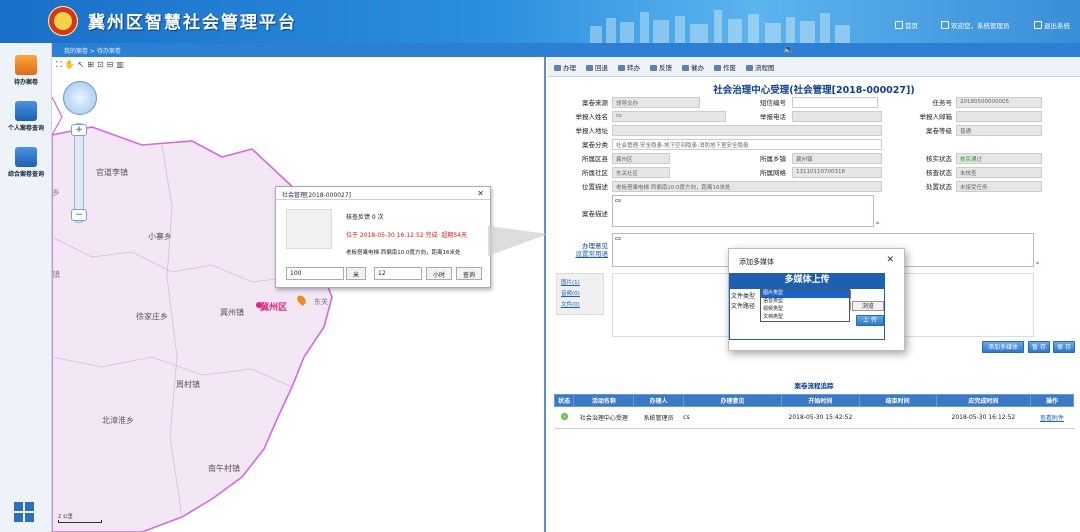 This screenshot has height=532, width=1080. I want to click on form-title: 社会治理中心受理(社会管理[2018-000027]), so click(814, 90).